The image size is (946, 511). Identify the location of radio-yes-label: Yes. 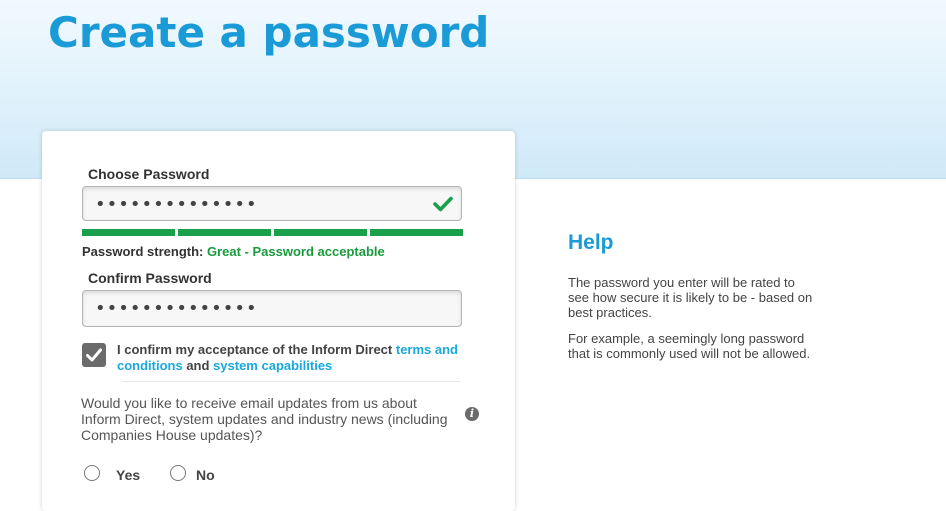
(128, 475).